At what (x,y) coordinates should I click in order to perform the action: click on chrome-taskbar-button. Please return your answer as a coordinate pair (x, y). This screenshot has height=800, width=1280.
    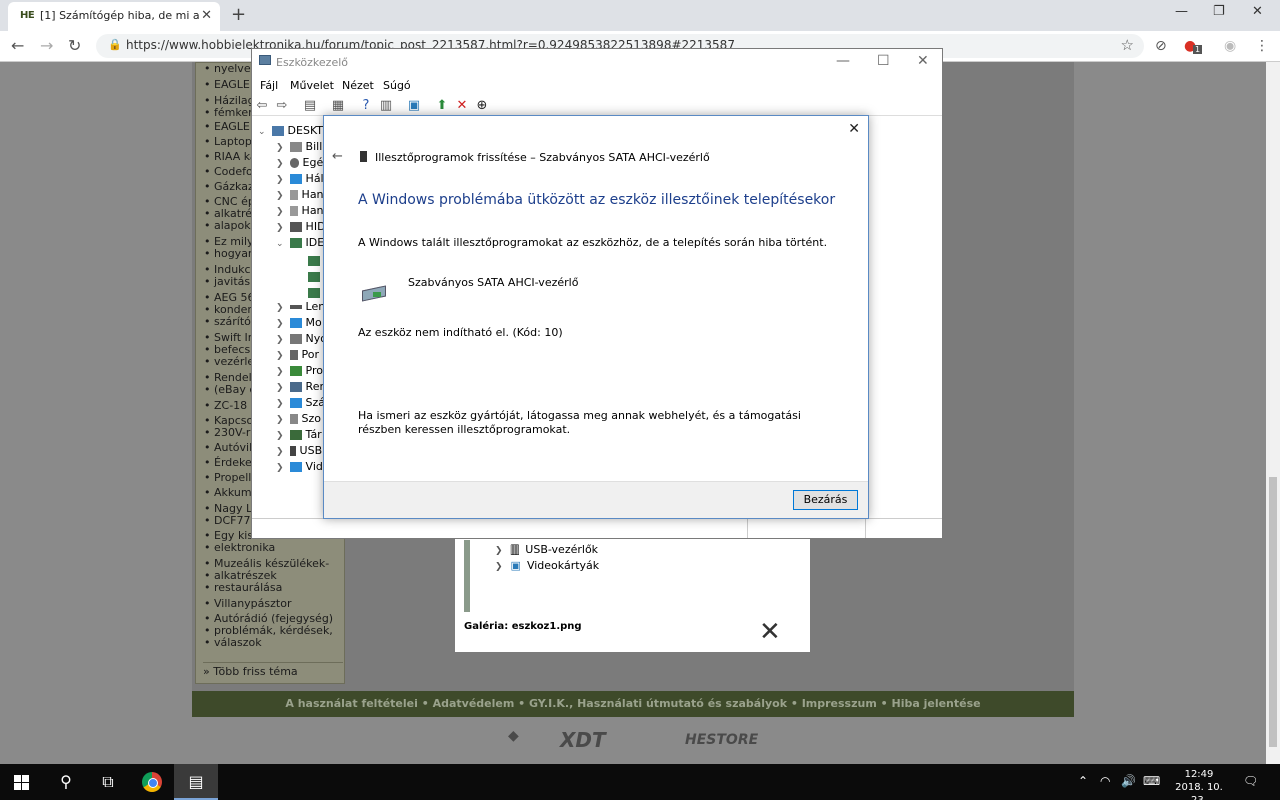
    Looking at the image, I should click on (152, 782).